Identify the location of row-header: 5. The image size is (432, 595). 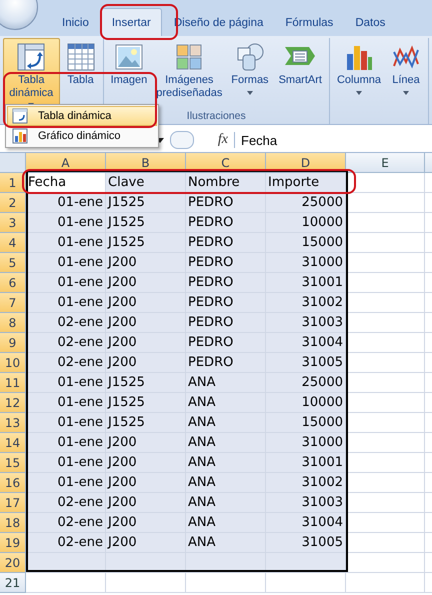
(13, 263).